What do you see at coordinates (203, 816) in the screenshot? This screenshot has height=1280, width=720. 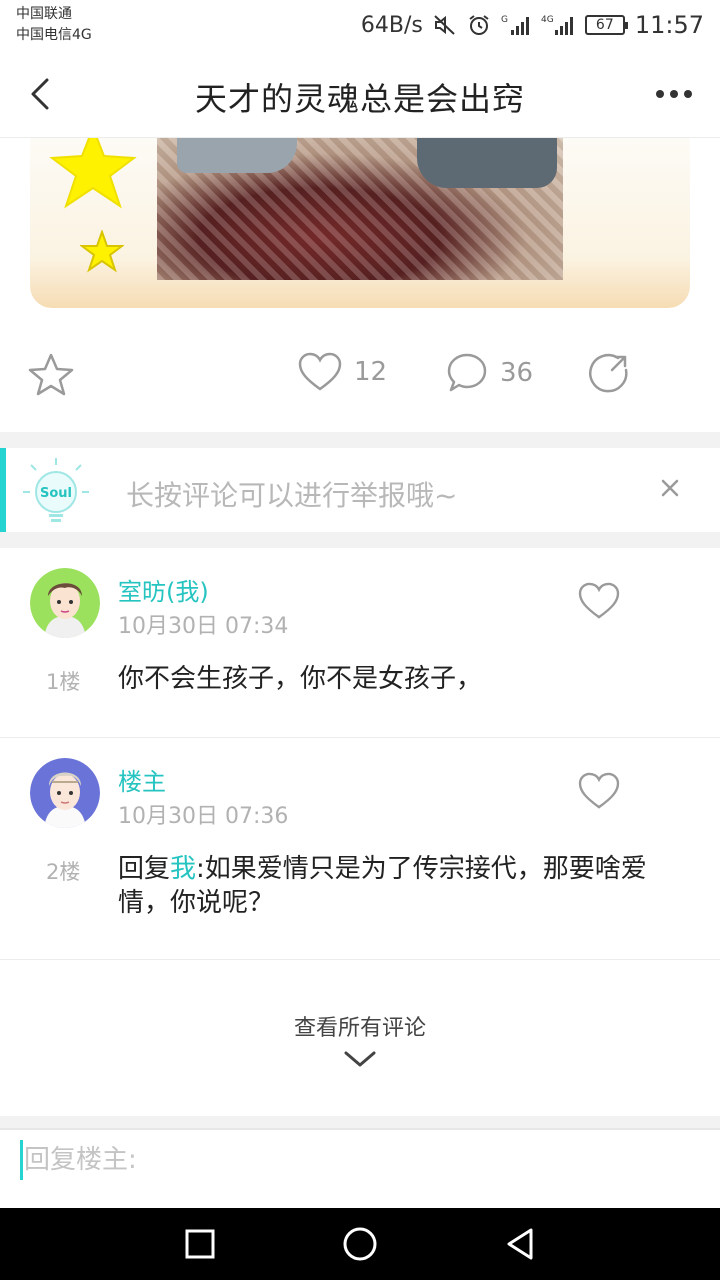 I see `comment-time: 10月30日 07:36` at bounding box center [203, 816].